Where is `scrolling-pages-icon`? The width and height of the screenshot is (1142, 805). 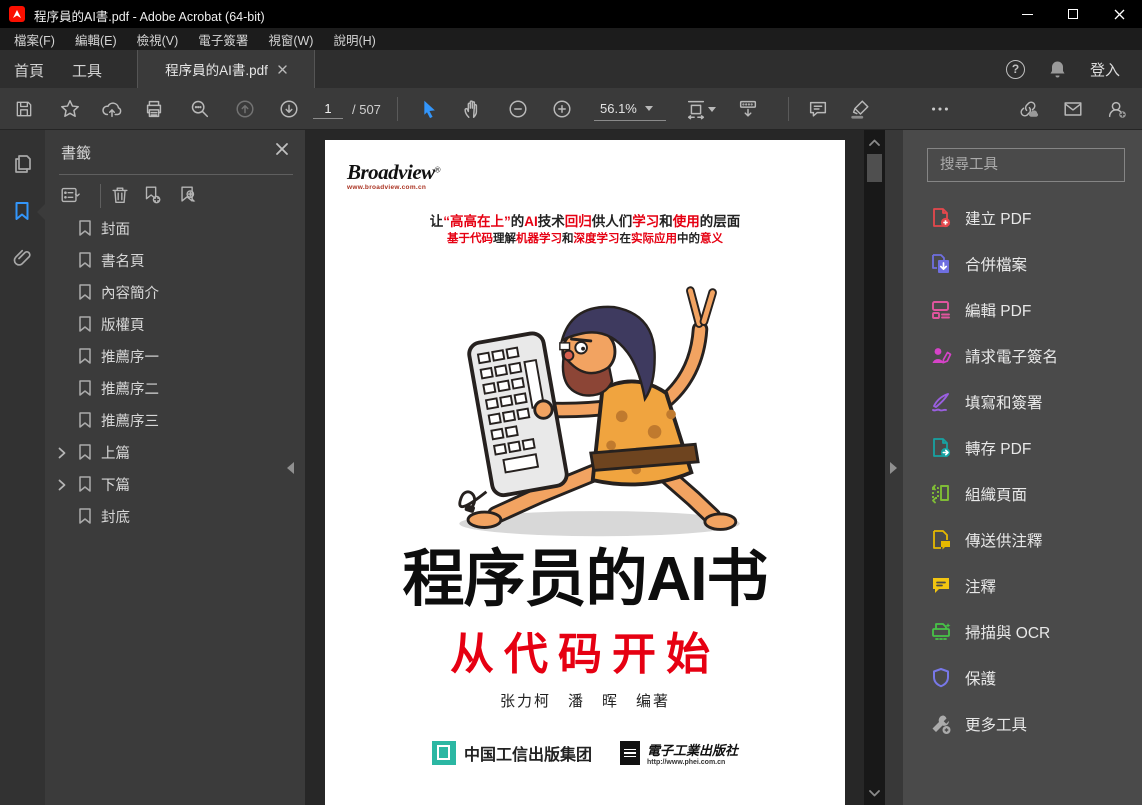
scrolling-pages-icon is located at coordinates (748, 108).